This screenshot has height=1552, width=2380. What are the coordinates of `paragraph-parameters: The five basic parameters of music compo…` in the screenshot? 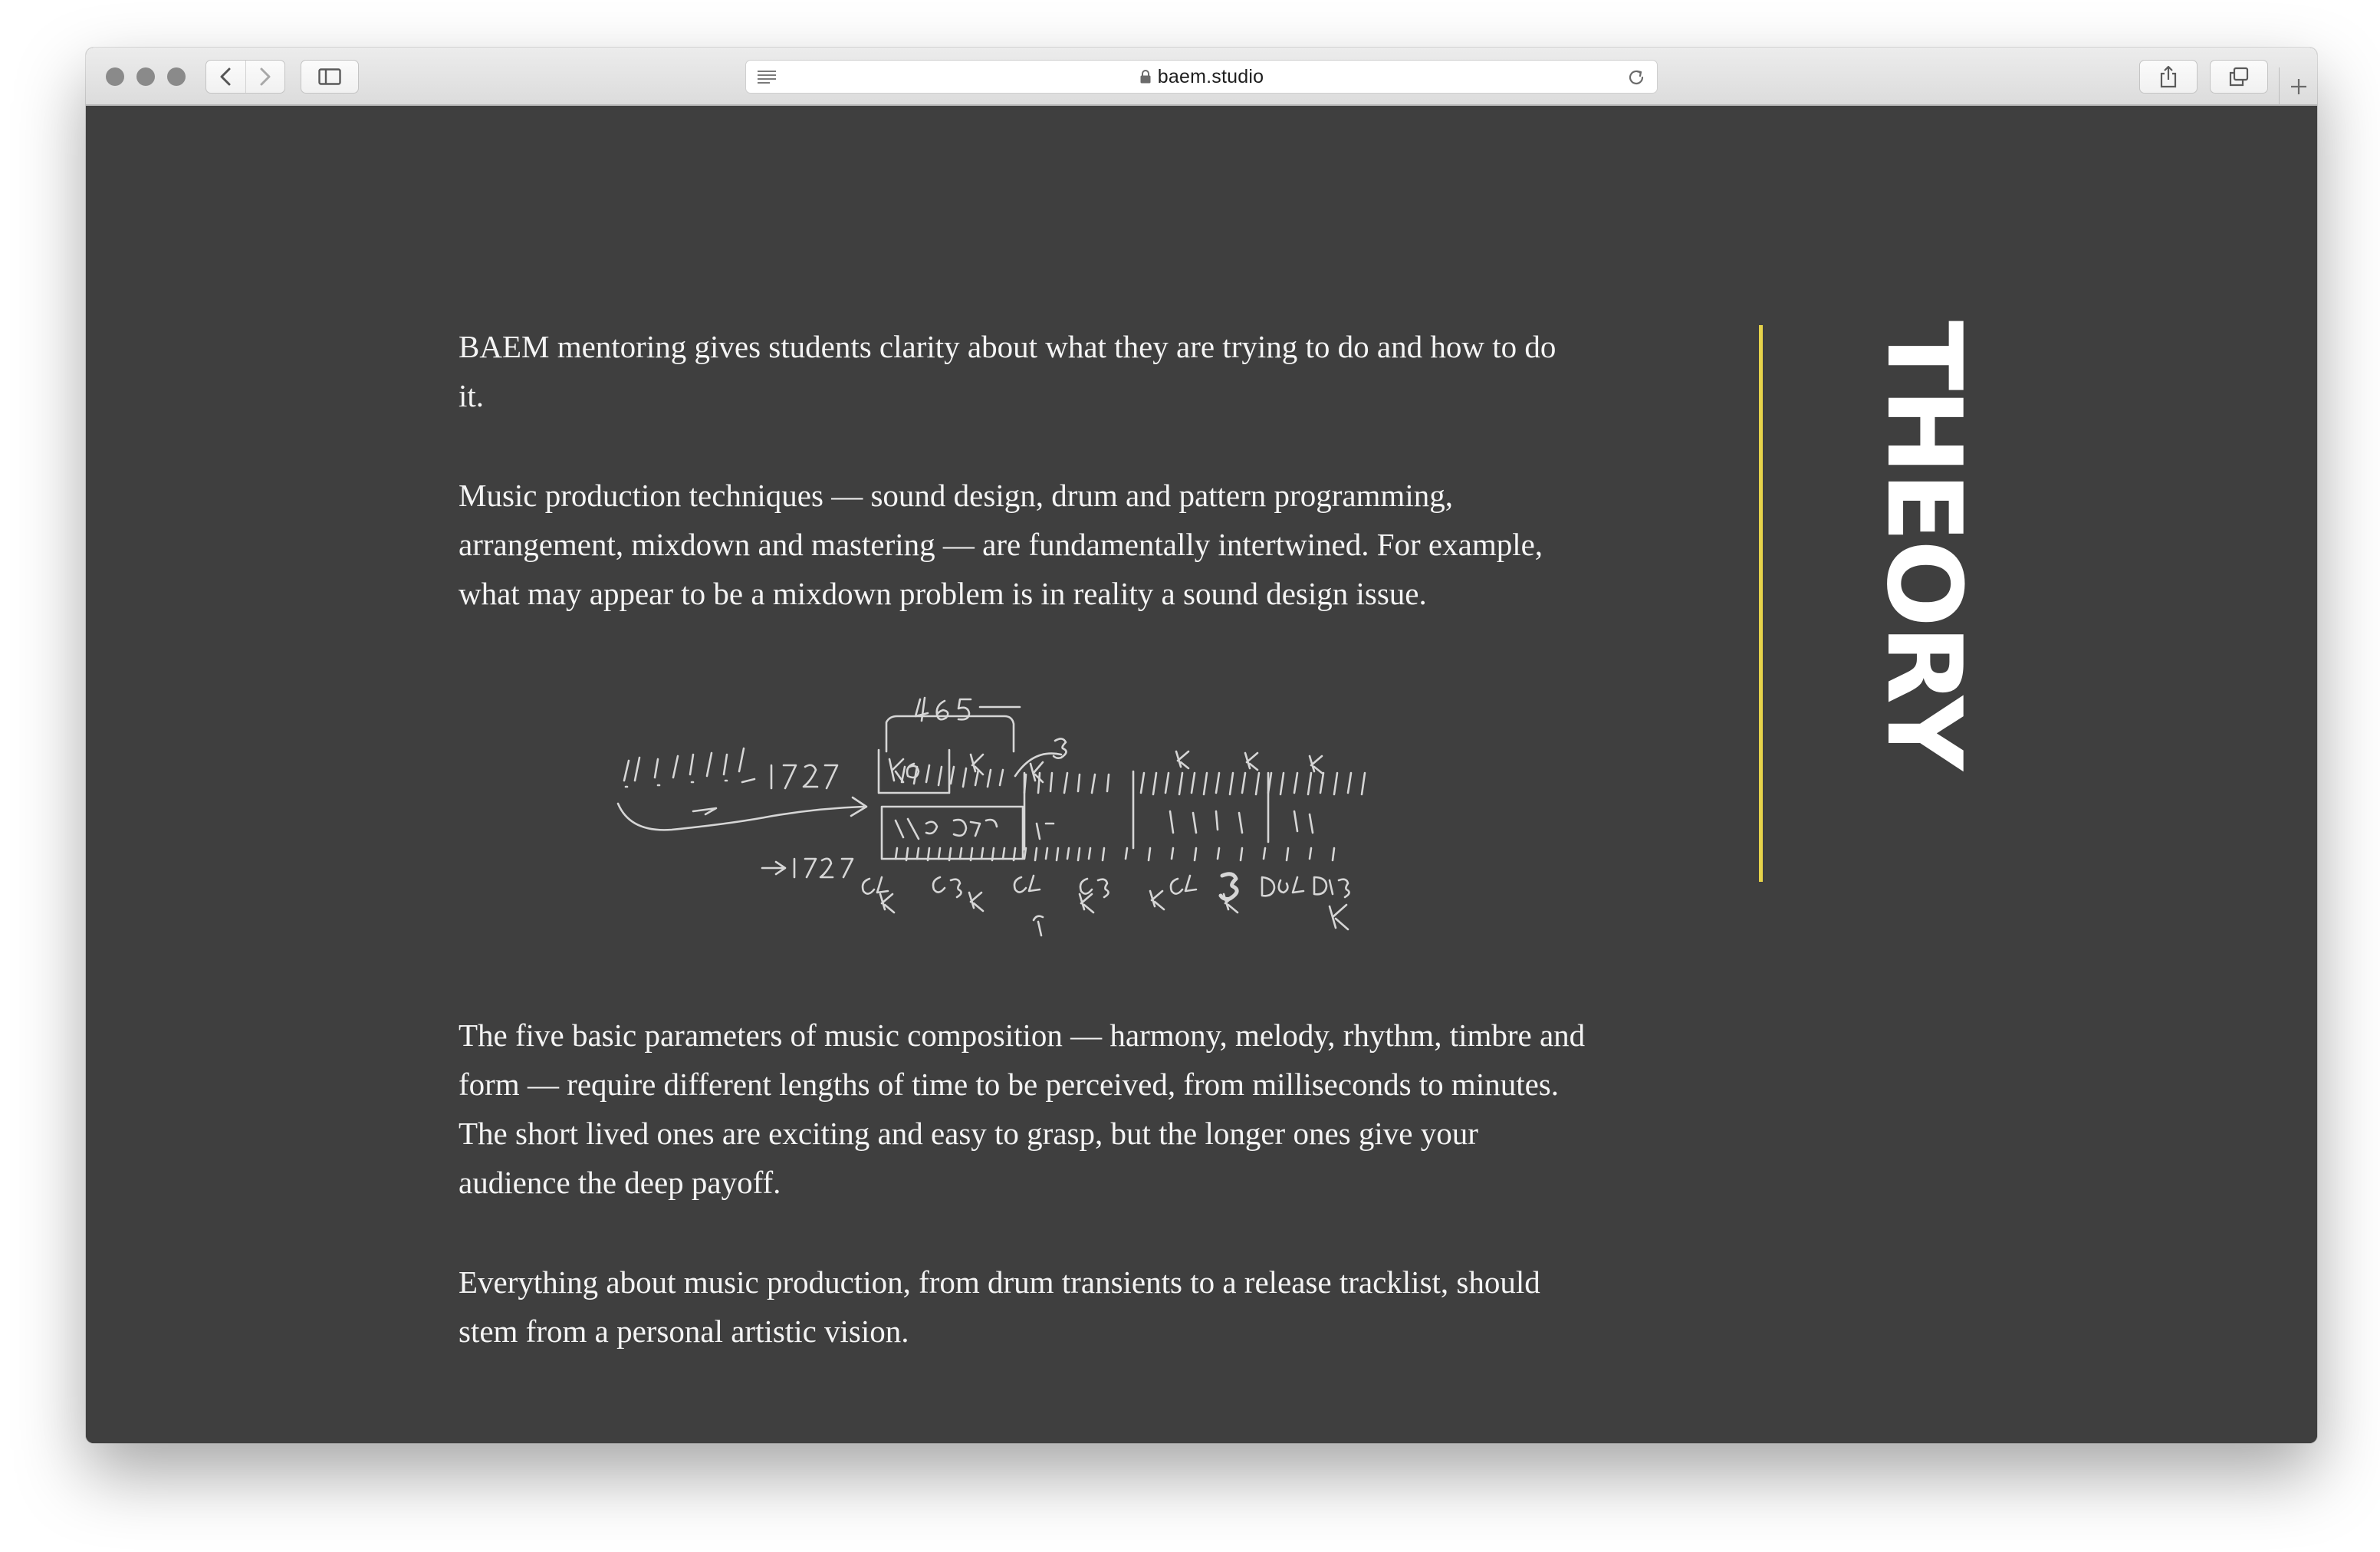 It's located at (1023, 1109).